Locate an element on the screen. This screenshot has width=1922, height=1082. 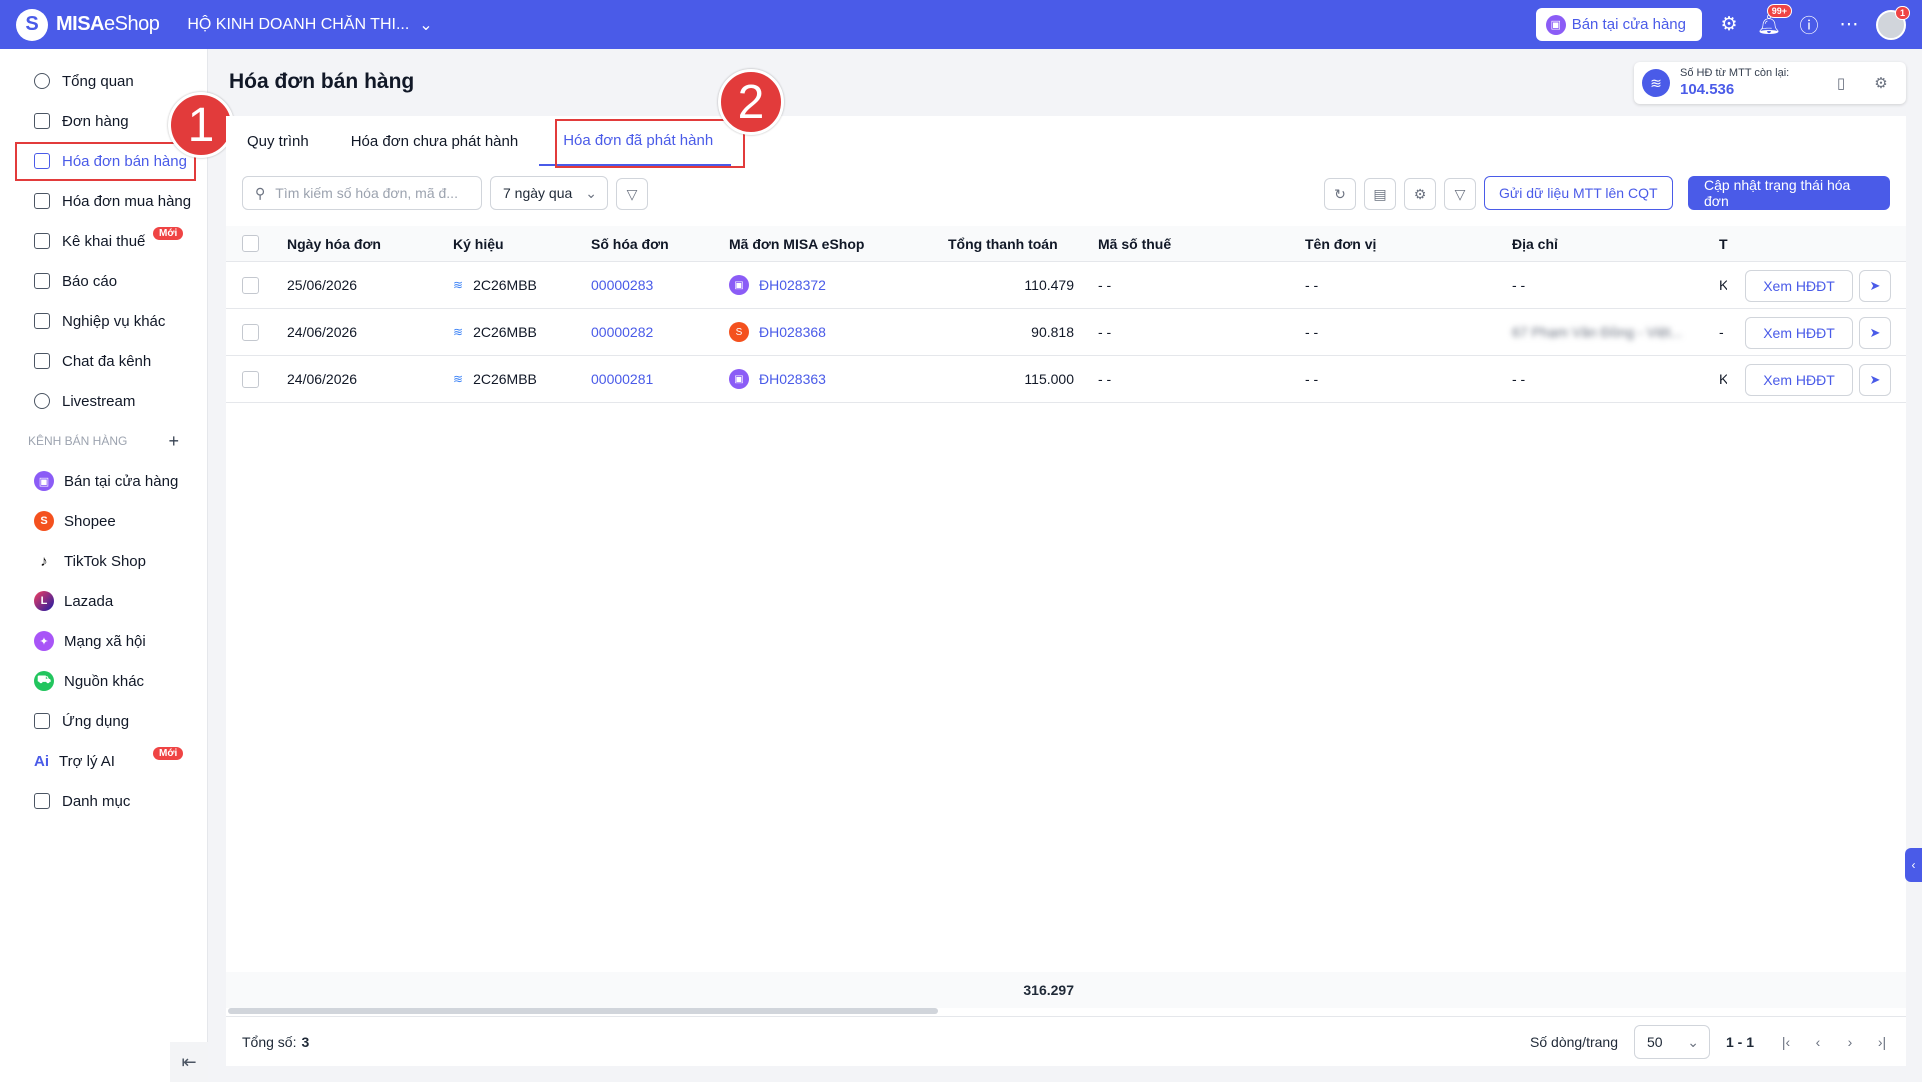
invoice-symbol: ≋ 2C26MBB is located at coordinates (495, 379).